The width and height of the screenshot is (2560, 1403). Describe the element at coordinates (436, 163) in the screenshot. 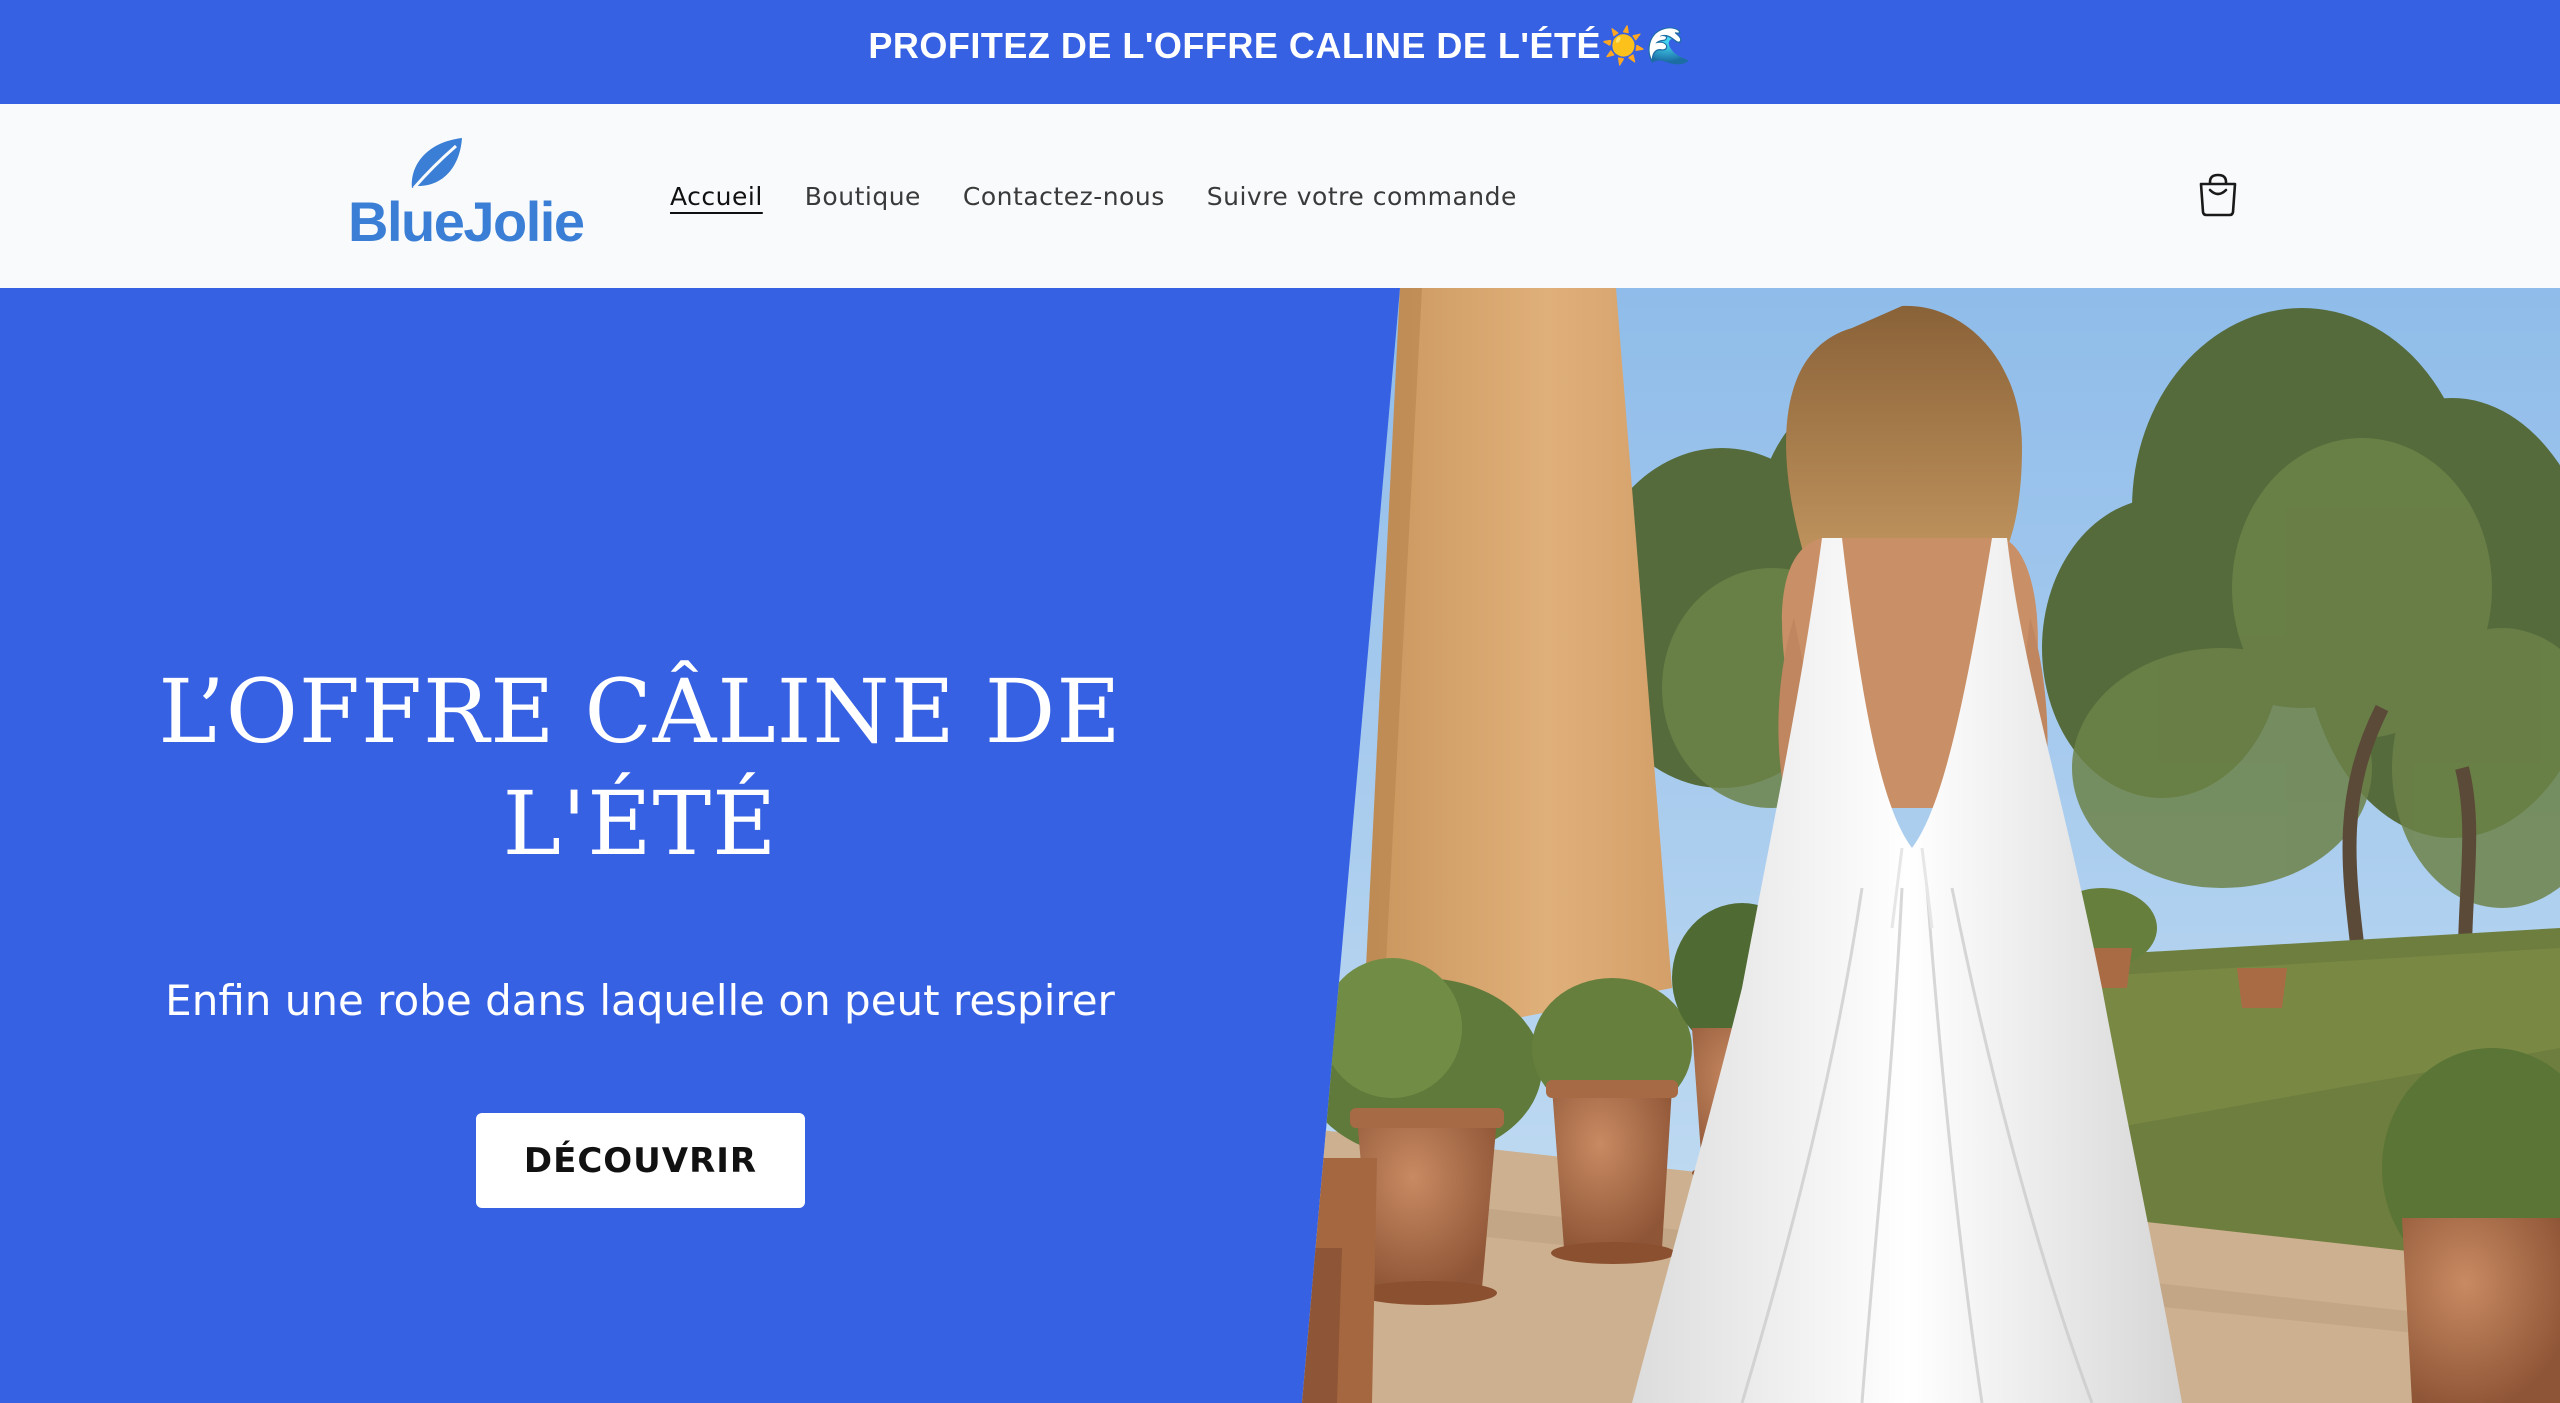

I see `leaf-icon` at that location.